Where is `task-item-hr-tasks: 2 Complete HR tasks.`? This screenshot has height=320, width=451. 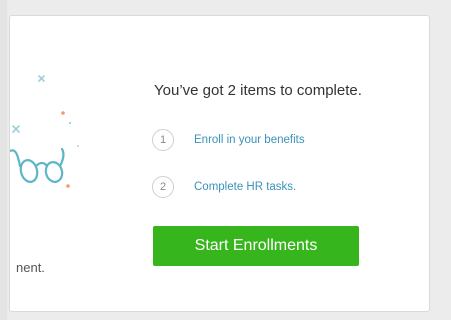 task-item-hr-tasks: 2 Complete HR tasks. is located at coordinates (224, 187).